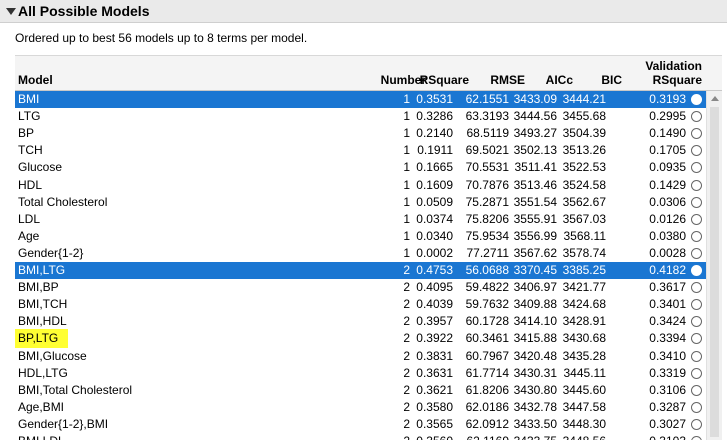 The width and height of the screenshot is (727, 440). I want to click on table-row: LTG 1 0.3286 63.3193 3444.56 3455.68 0.2995, so click(360, 116).